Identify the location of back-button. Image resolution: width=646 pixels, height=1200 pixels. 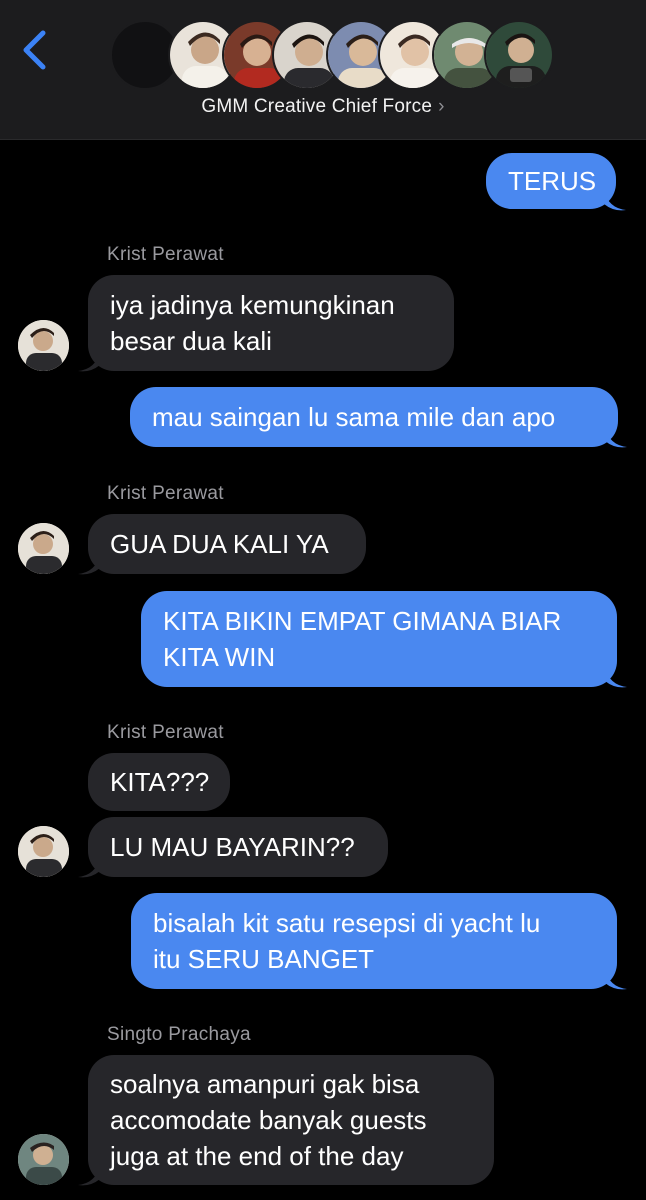
(34, 50).